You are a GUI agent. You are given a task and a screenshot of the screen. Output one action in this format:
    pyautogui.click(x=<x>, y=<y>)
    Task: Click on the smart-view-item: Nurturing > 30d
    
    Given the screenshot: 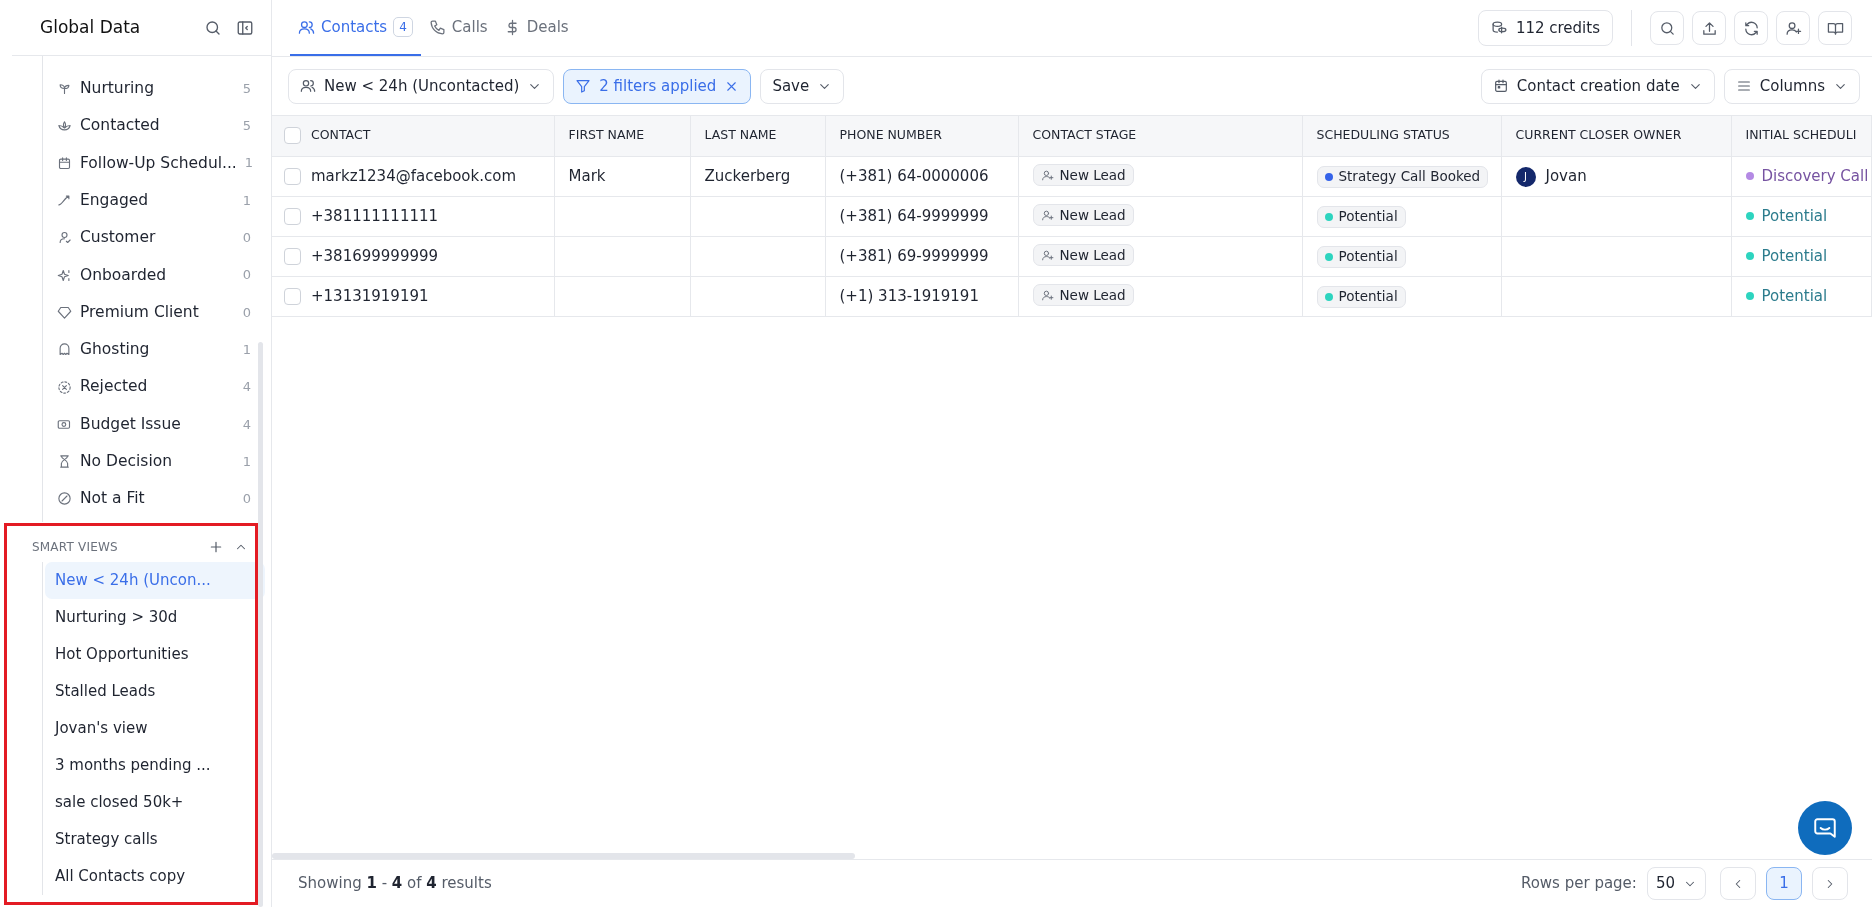 What is the action you would take?
    pyautogui.click(x=155, y=617)
    